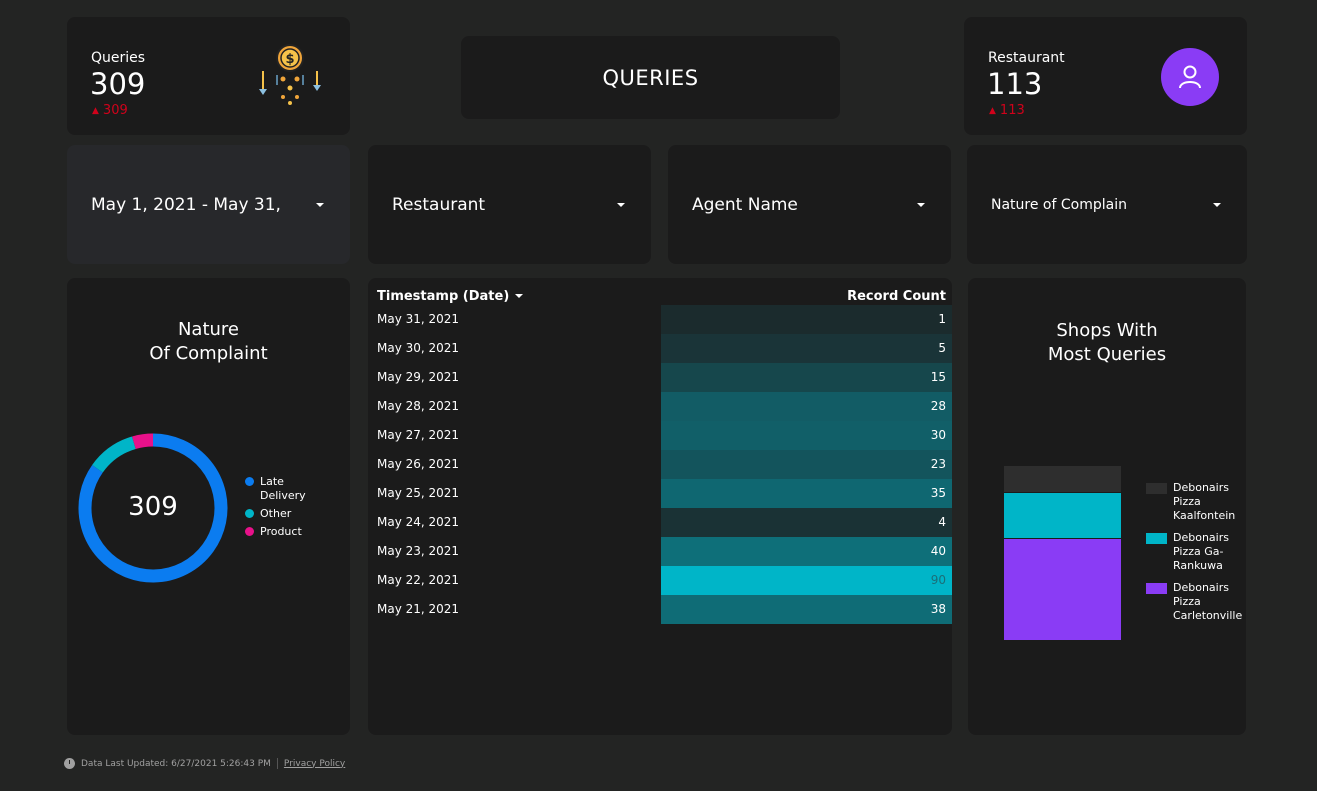  I want to click on page-title: QUERIES, so click(650, 77).